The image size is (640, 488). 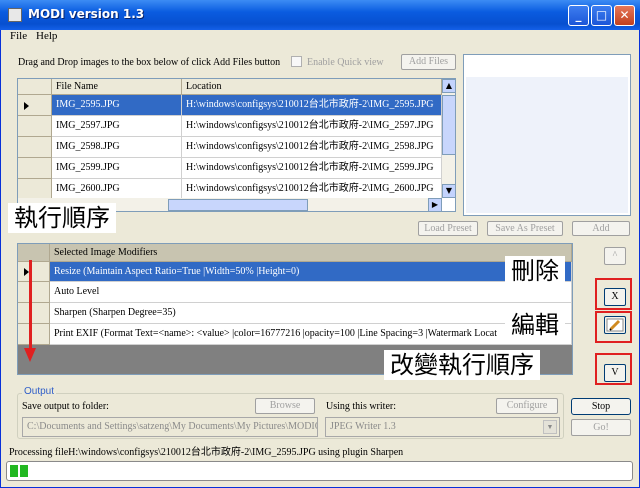 What do you see at coordinates (624, 15) in the screenshot?
I see `close-button: ✕` at bounding box center [624, 15].